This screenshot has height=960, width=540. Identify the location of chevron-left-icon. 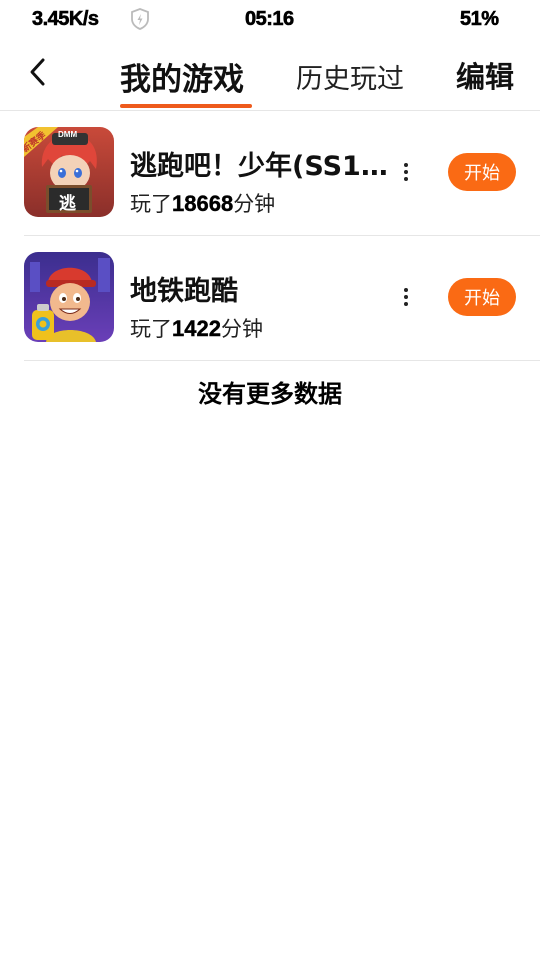
(38, 74).